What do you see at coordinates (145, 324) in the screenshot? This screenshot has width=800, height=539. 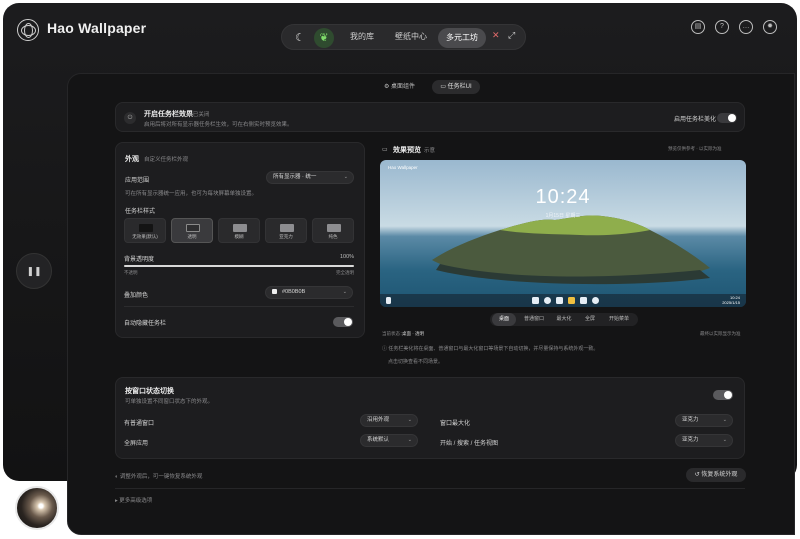 I see `autohide-label: 自动隐藏任务栏` at bounding box center [145, 324].